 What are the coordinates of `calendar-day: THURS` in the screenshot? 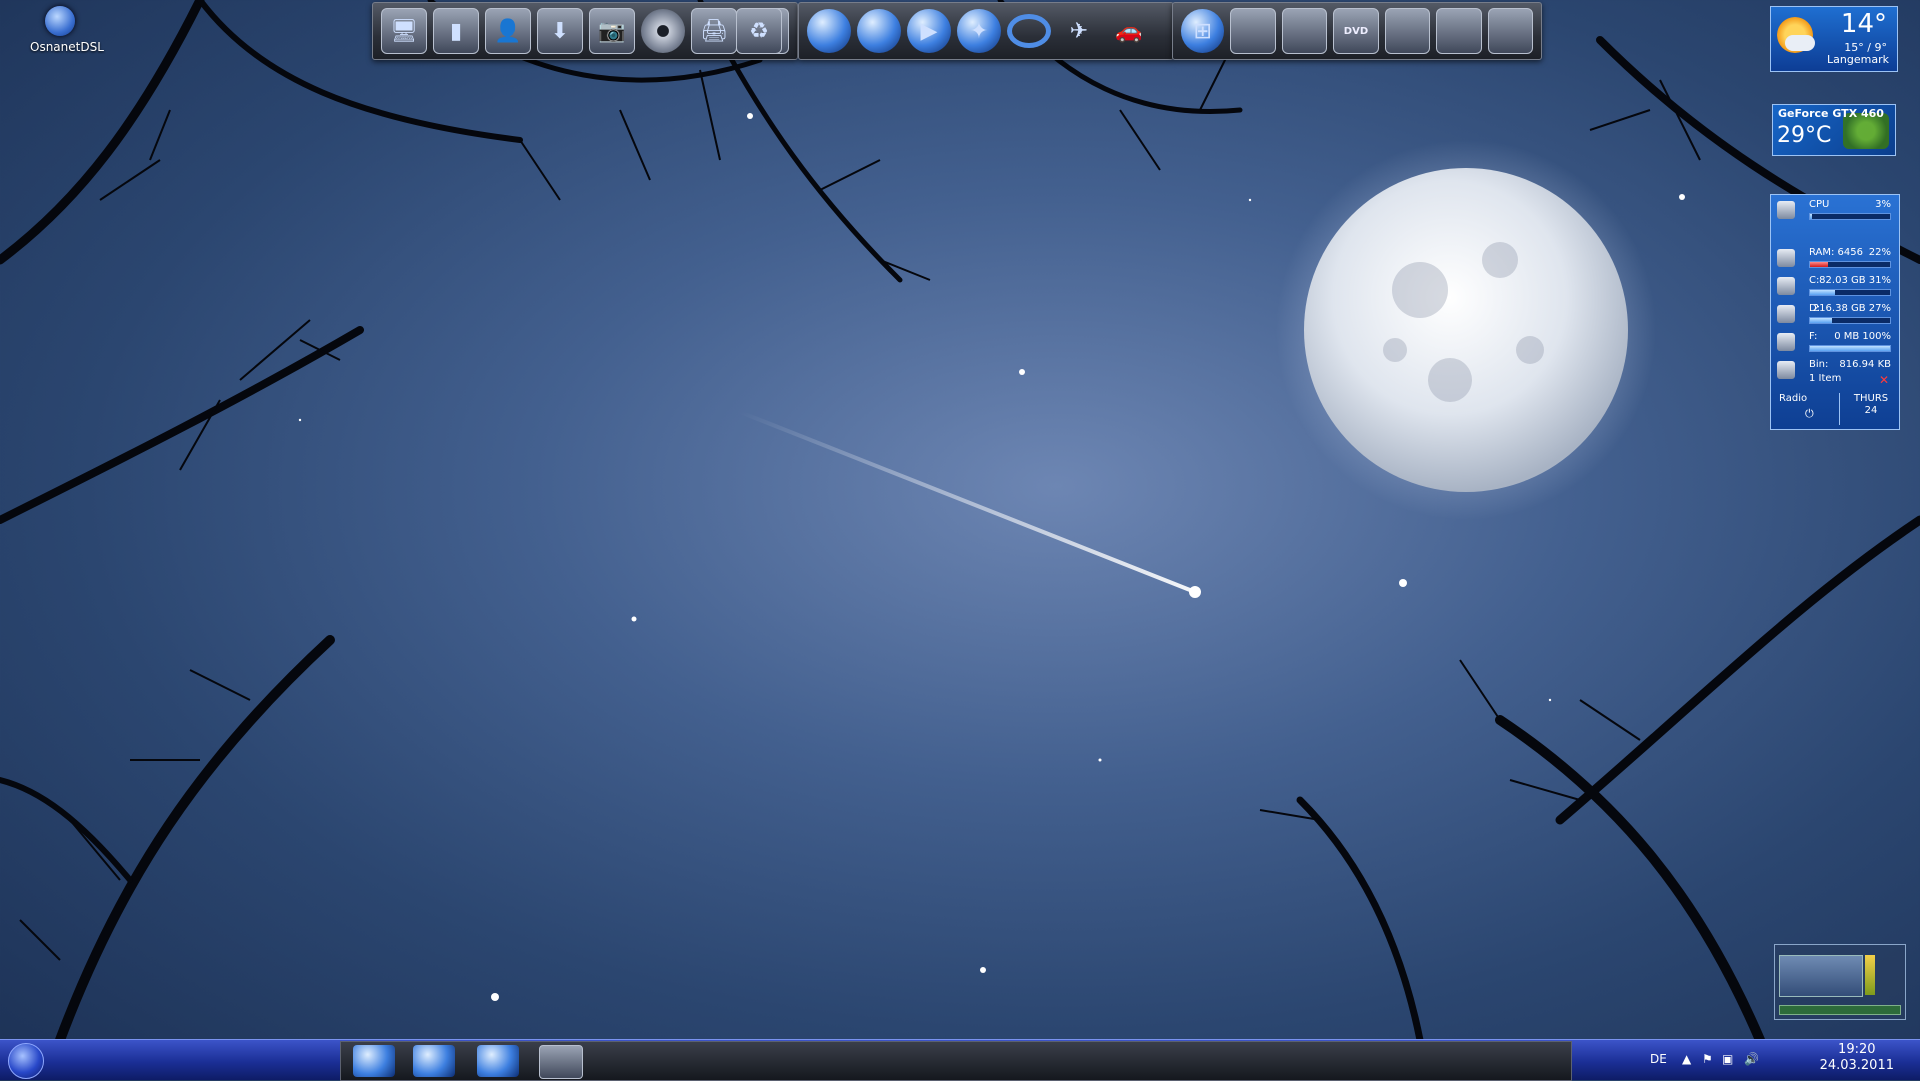 It's located at (1871, 398).